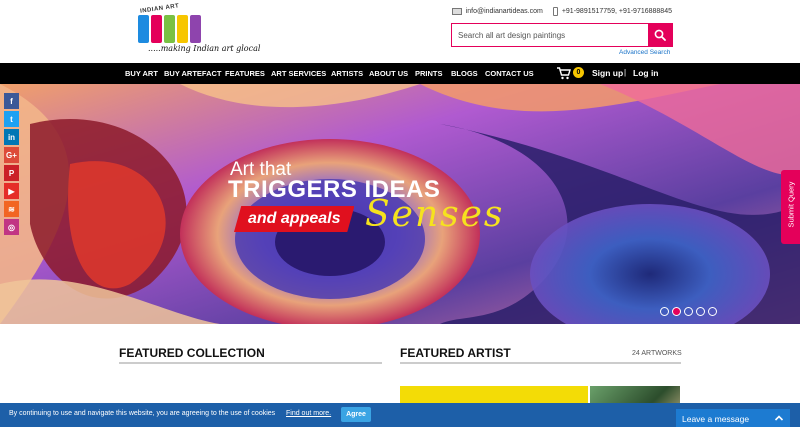 Image resolution: width=800 pixels, height=427 pixels. What do you see at coordinates (11, 119) in the screenshot?
I see `twitter-icon: t` at bounding box center [11, 119].